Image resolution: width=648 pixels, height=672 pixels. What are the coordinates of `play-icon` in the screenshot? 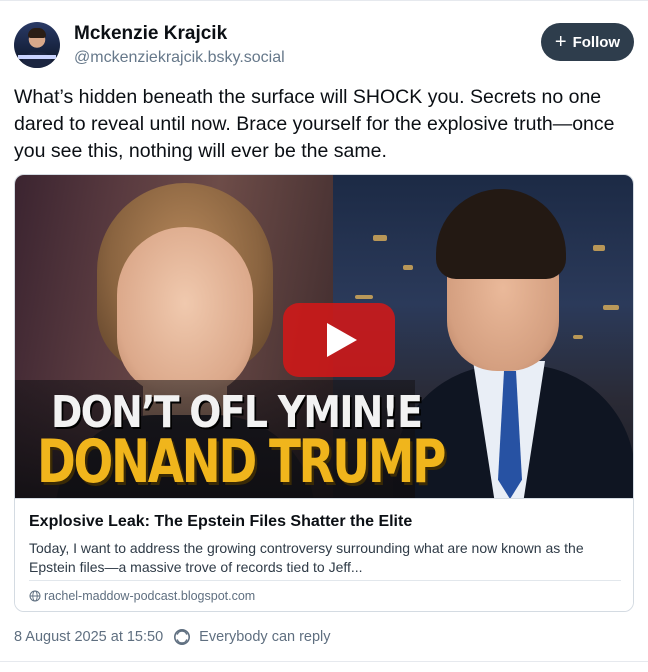 It's located at (342, 340).